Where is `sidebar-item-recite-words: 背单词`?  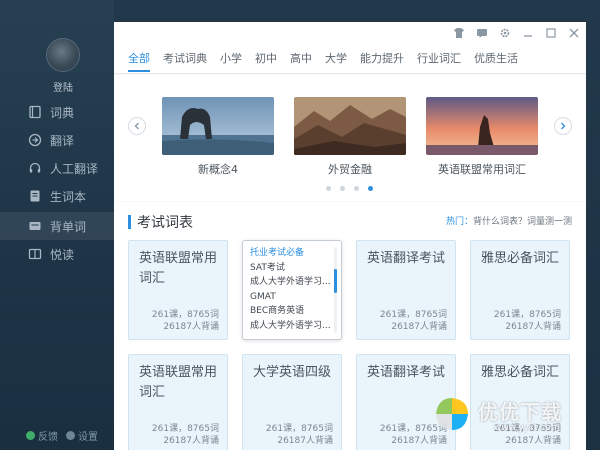
sidebar-item-recite-words: 背单词 is located at coordinates (57, 226).